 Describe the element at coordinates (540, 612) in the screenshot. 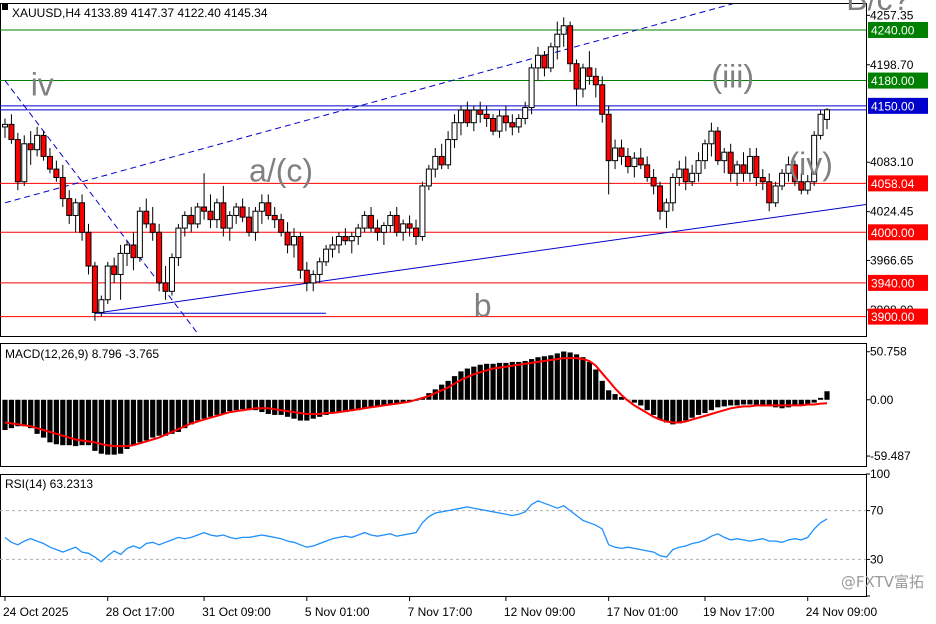

I see `x-tick-label: 12 Nov 09:00` at that location.